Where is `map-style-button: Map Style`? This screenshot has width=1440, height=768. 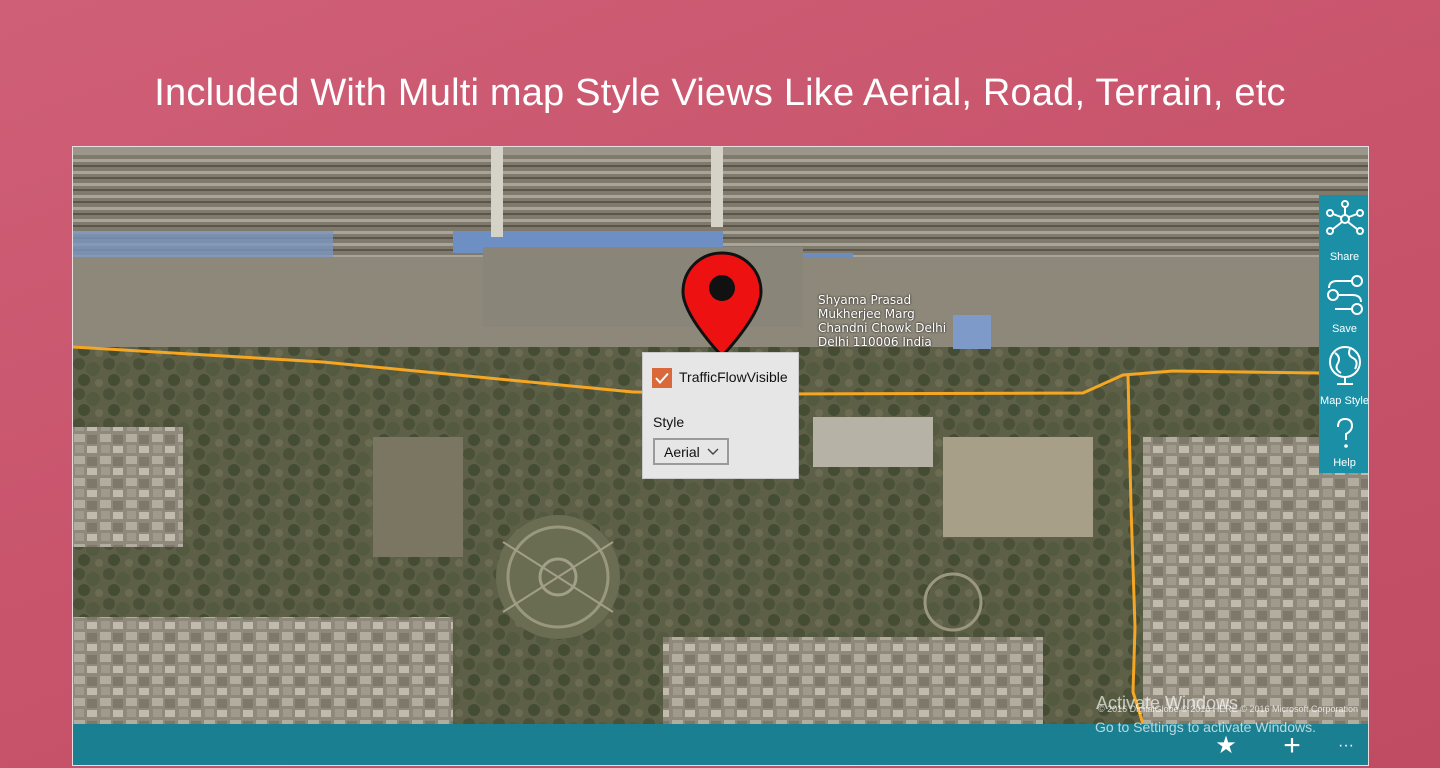 map-style-button: Map Style is located at coordinates (1344, 375).